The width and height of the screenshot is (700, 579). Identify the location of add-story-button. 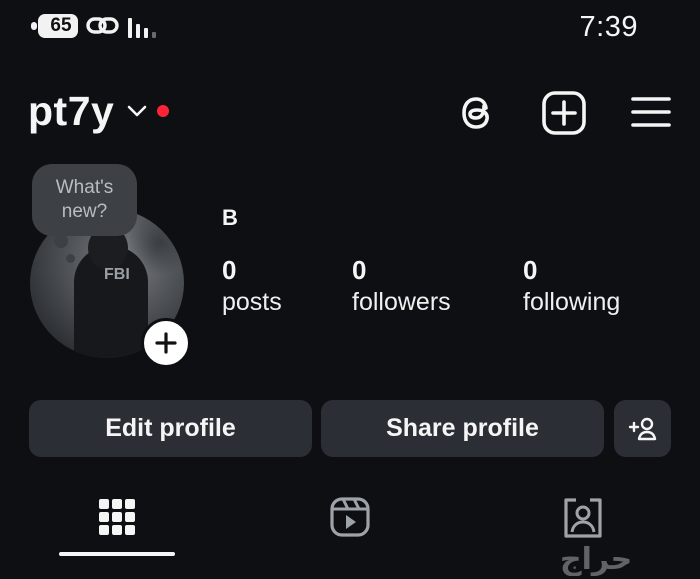
(166, 343).